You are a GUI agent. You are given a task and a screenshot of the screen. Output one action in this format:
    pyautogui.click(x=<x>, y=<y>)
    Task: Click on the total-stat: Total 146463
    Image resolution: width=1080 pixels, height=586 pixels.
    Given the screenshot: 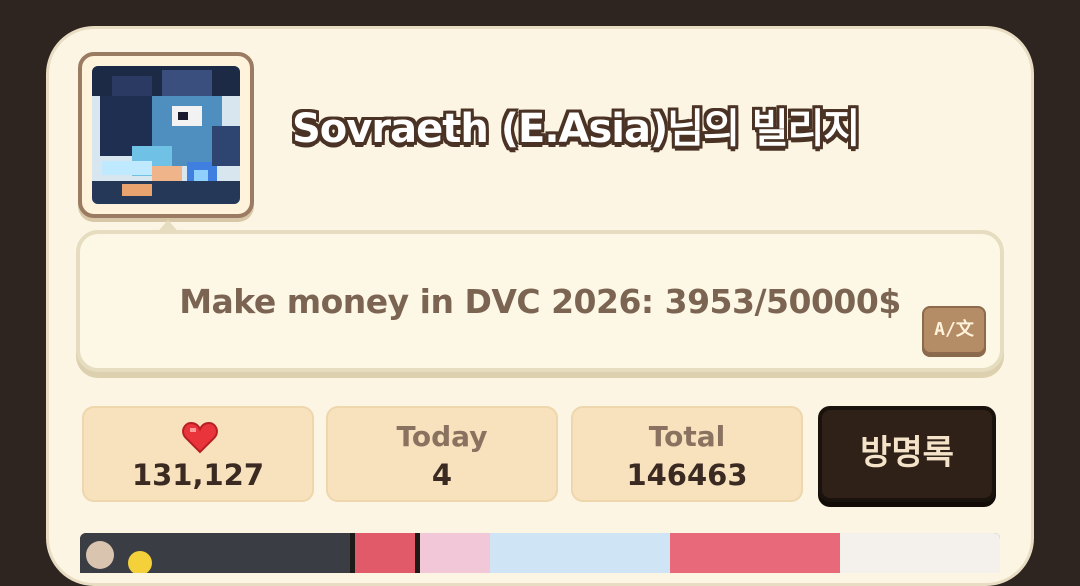 What is the action you would take?
    pyautogui.click(x=687, y=454)
    